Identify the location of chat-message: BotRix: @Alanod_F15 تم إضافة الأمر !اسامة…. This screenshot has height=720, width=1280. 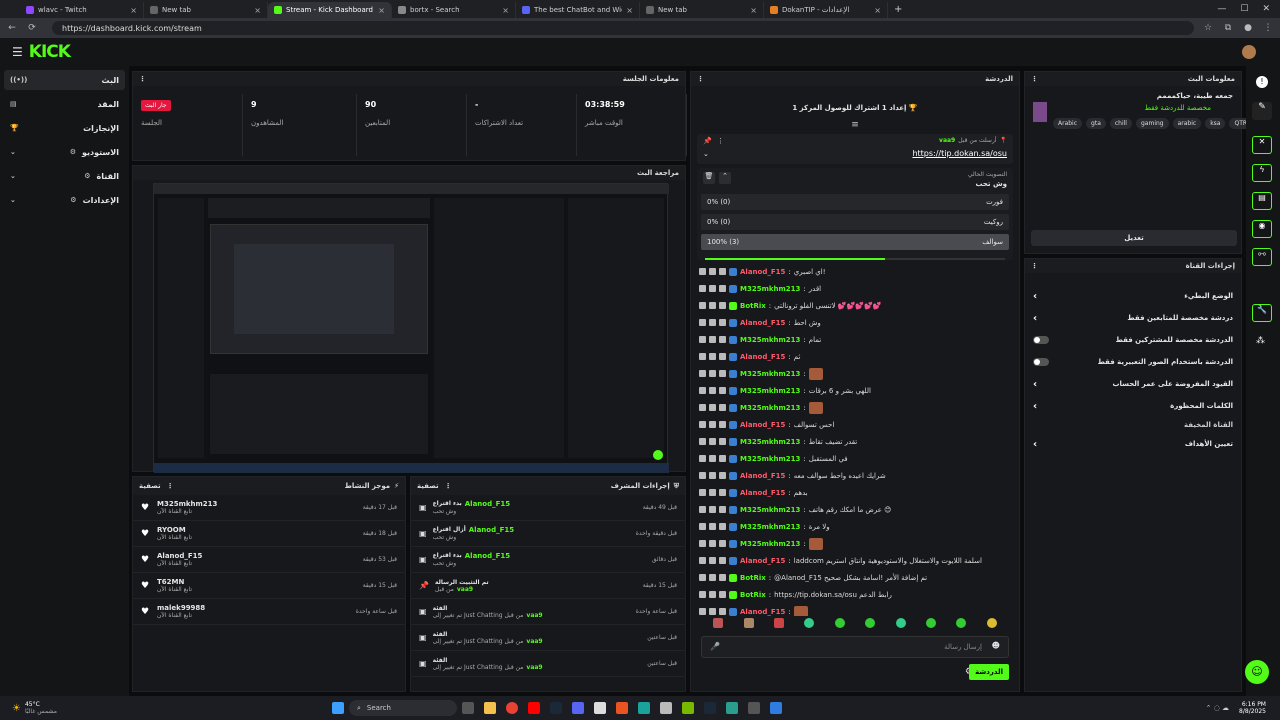
(855, 577).